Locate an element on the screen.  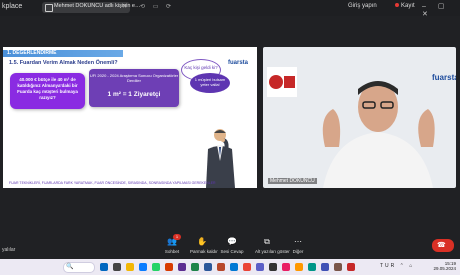
more-button: ⋯ Diğer is located at coordinates (298, 245).